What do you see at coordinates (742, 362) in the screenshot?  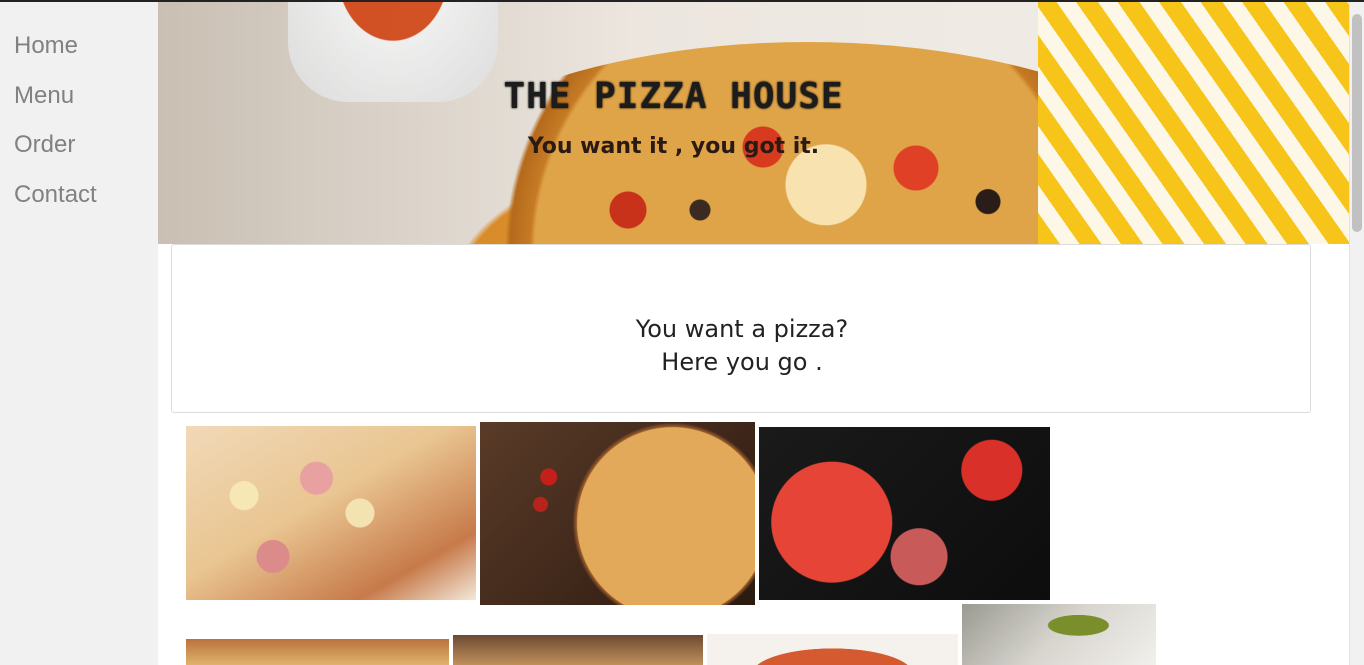 I see `intro-heading-line2: Here you go .` at bounding box center [742, 362].